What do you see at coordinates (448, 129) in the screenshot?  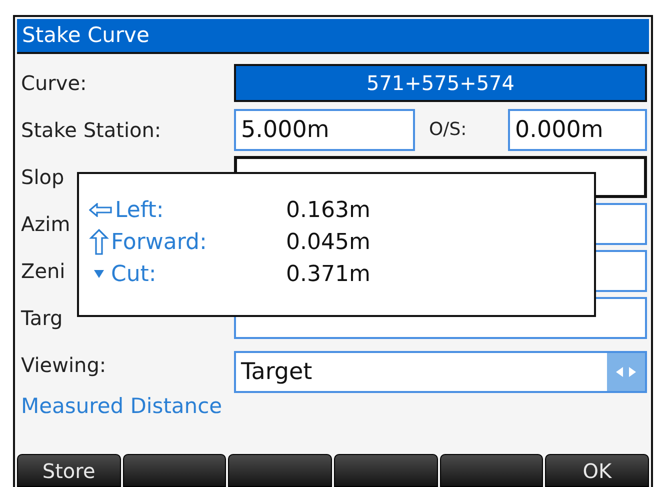 I see `field-label: O/S:` at bounding box center [448, 129].